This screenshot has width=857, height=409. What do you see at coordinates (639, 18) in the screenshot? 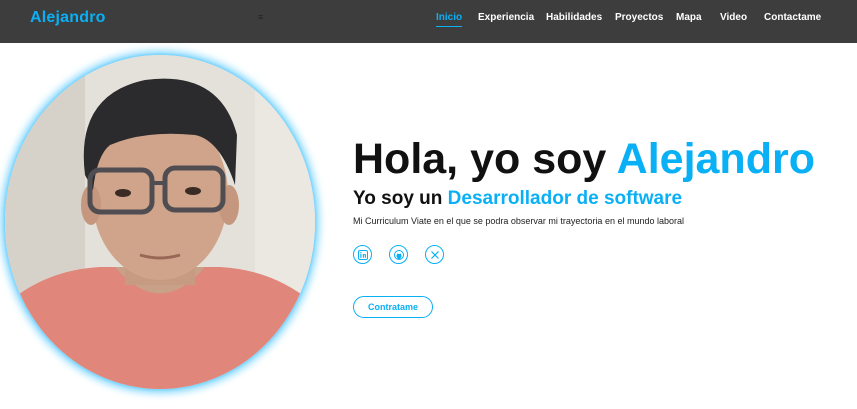
I see `nav-item-proyectos: Proyectos` at bounding box center [639, 18].